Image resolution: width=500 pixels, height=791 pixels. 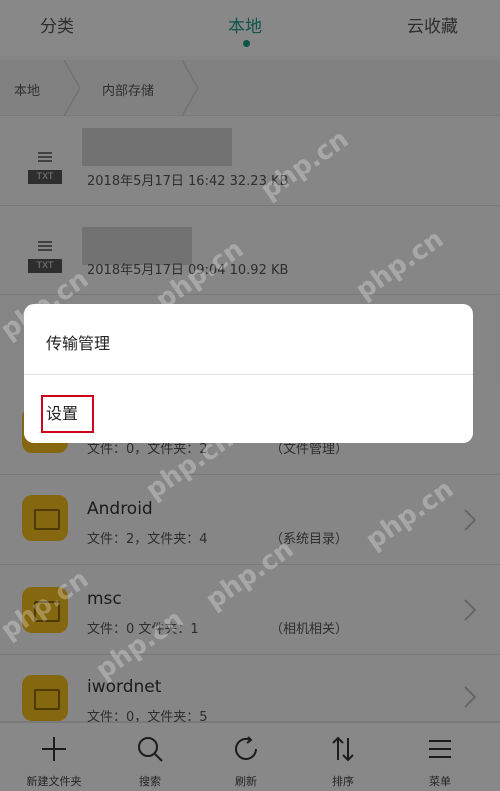 What do you see at coordinates (248, 338) in the screenshot?
I see `transfer-management-item: 传输管理` at bounding box center [248, 338].